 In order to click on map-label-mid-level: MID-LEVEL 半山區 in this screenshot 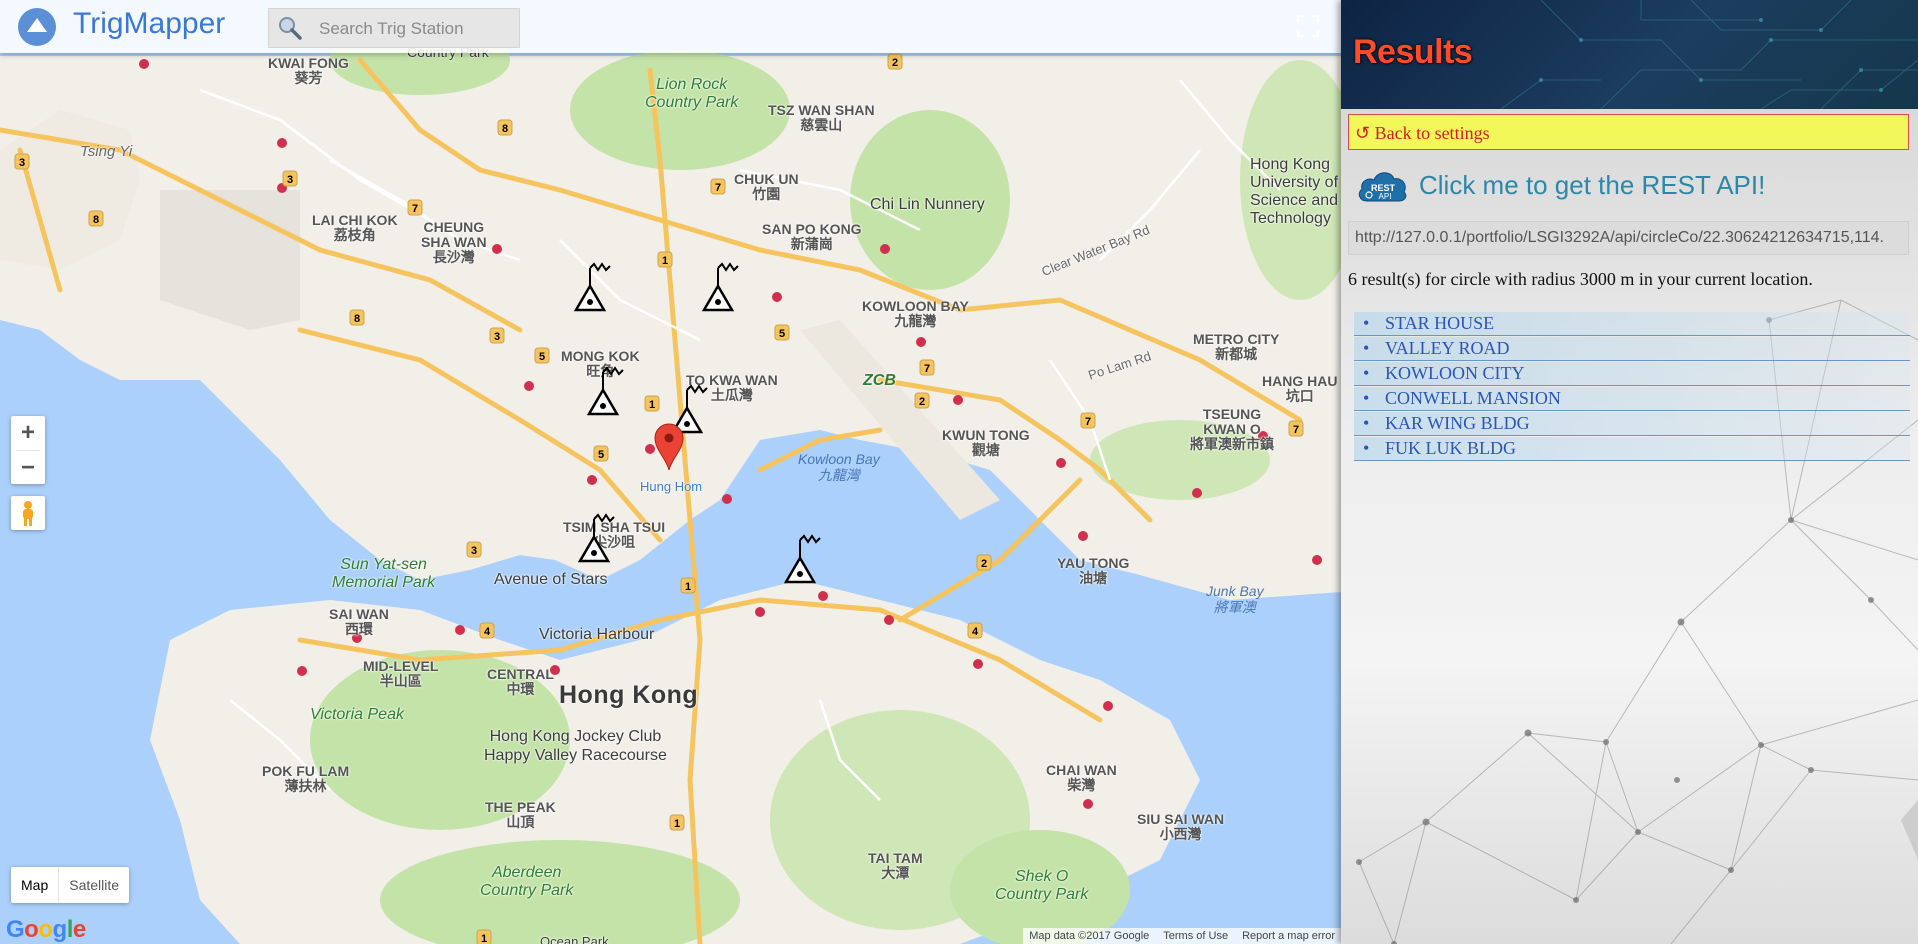, I will do `click(401, 673)`.